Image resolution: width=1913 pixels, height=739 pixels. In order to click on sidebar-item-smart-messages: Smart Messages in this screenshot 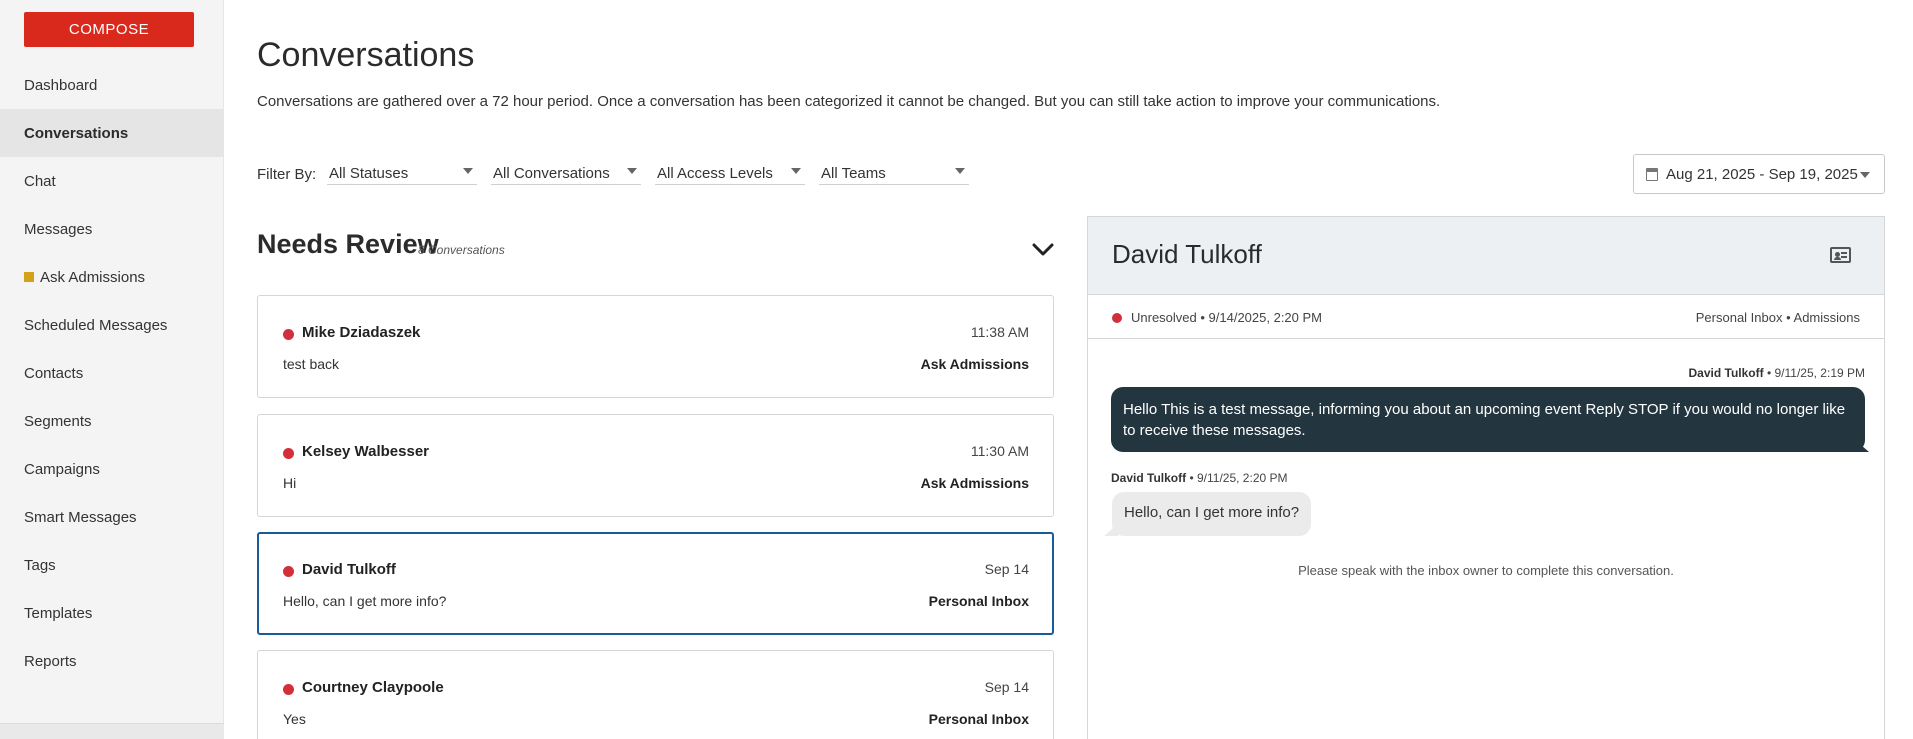, I will do `click(112, 517)`.